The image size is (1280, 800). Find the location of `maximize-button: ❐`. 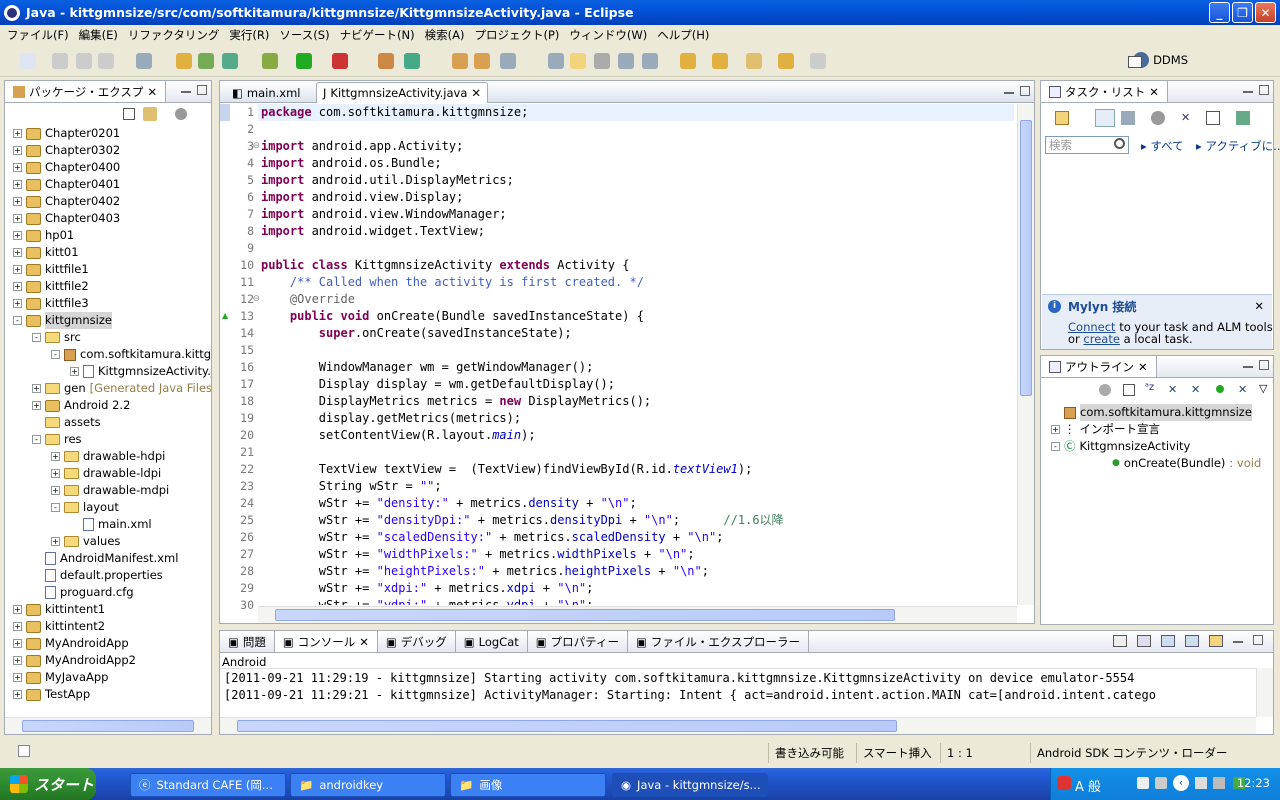

maximize-button: ❐ is located at coordinates (1242, 12).